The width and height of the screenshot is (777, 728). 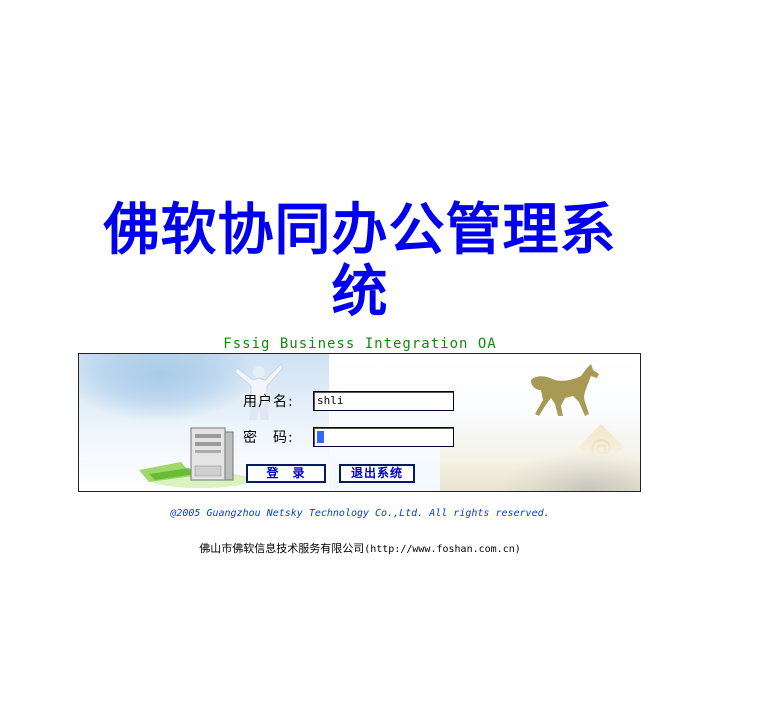 What do you see at coordinates (268, 438) in the screenshot?
I see `password-label: 密 码:` at bounding box center [268, 438].